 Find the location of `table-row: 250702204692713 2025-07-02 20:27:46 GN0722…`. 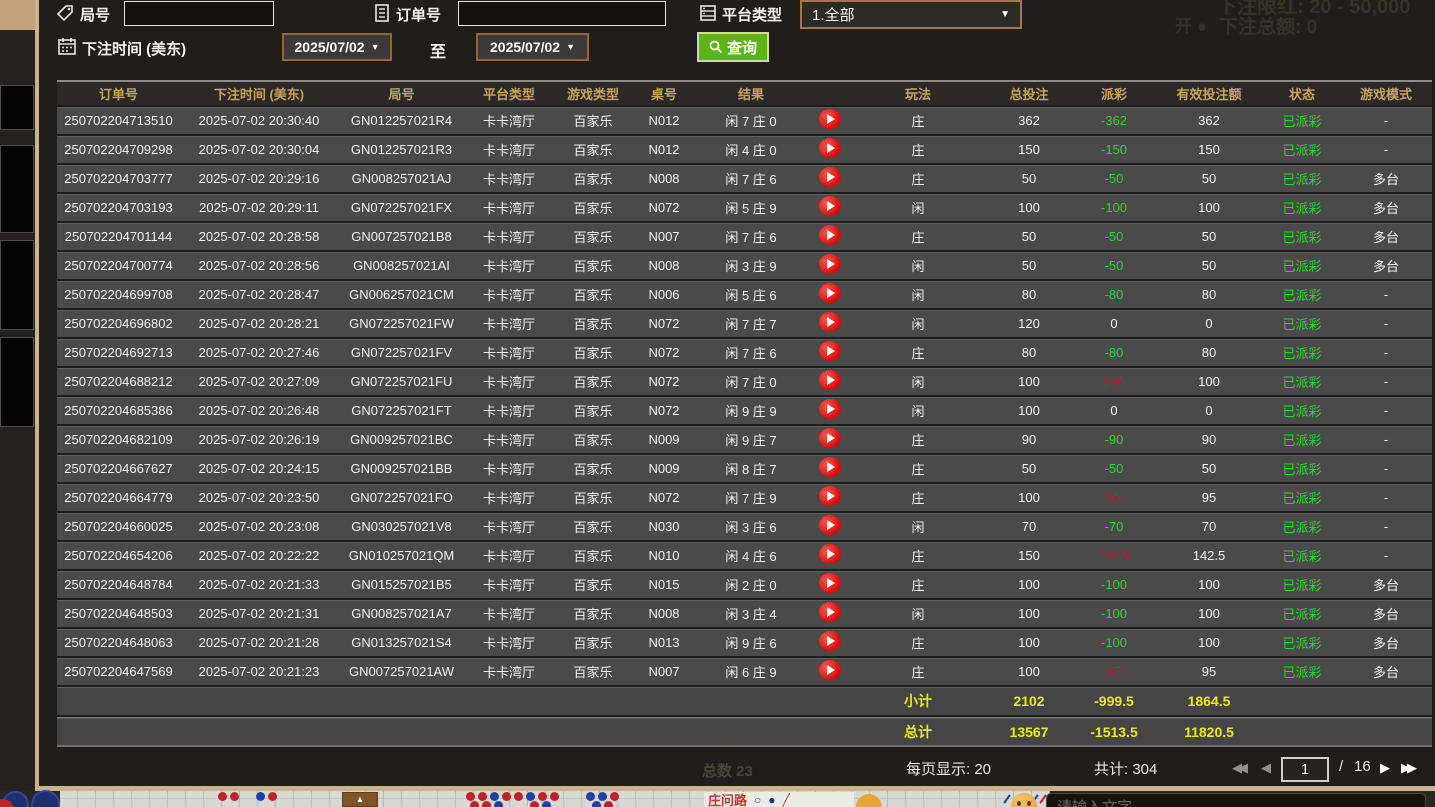

table-row: 250702204692713 2025-07-02 20:27:46 GN0722… is located at coordinates (744, 353).